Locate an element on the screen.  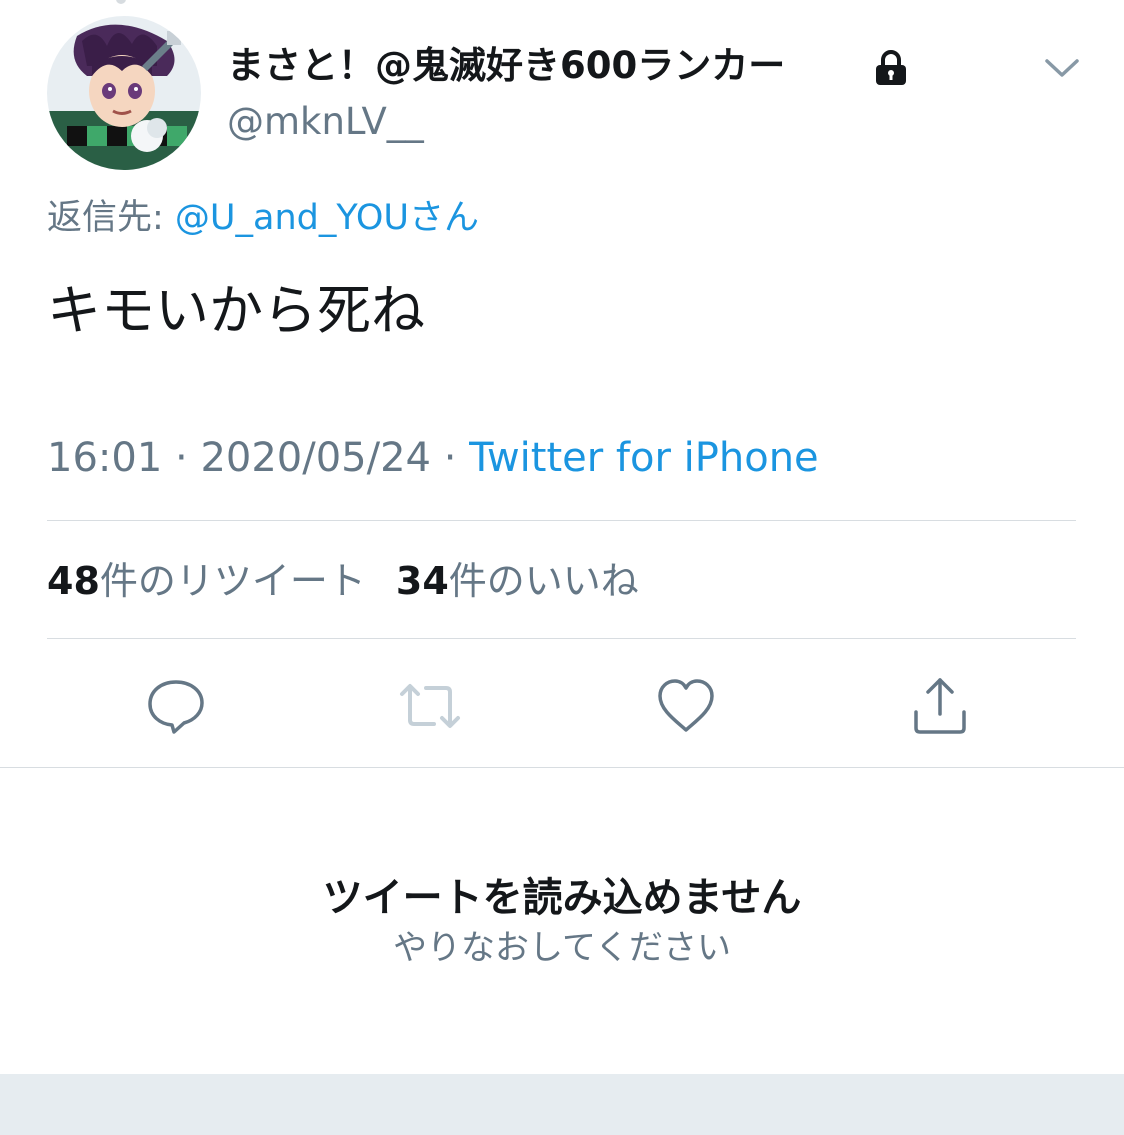
tweet-text: キモいから死ね is located at coordinates (236, 310).